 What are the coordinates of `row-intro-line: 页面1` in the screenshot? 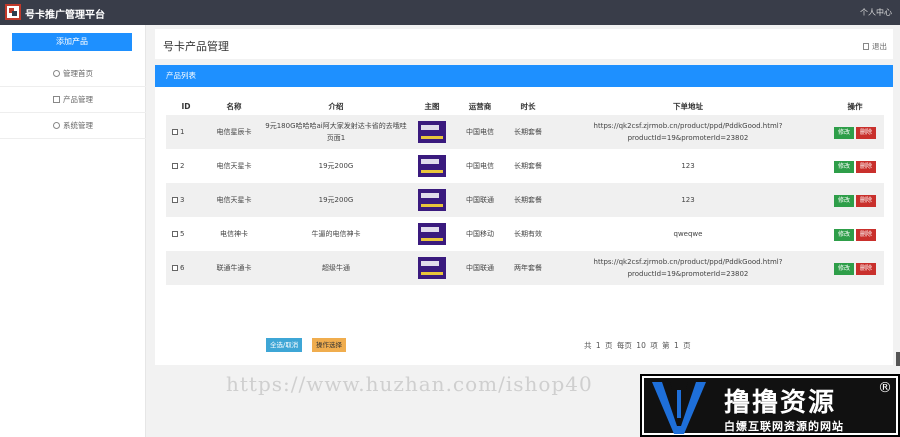 It's located at (336, 138).